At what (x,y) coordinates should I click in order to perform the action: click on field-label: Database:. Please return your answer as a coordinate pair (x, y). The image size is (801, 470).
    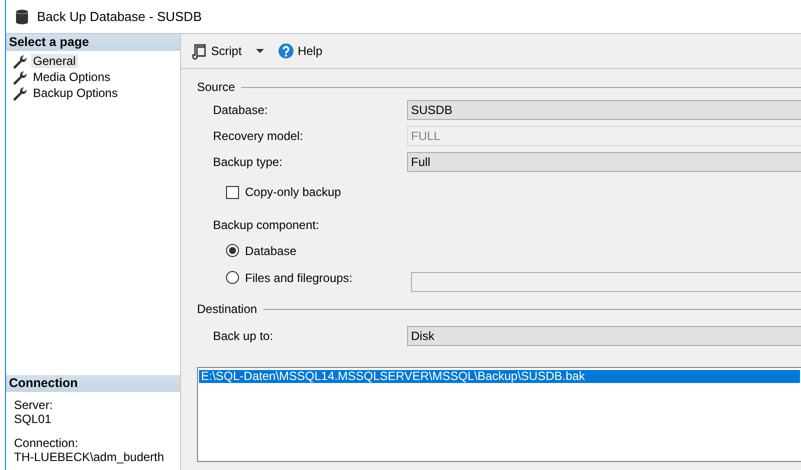
    Looking at the image, I should click on (241, 110).